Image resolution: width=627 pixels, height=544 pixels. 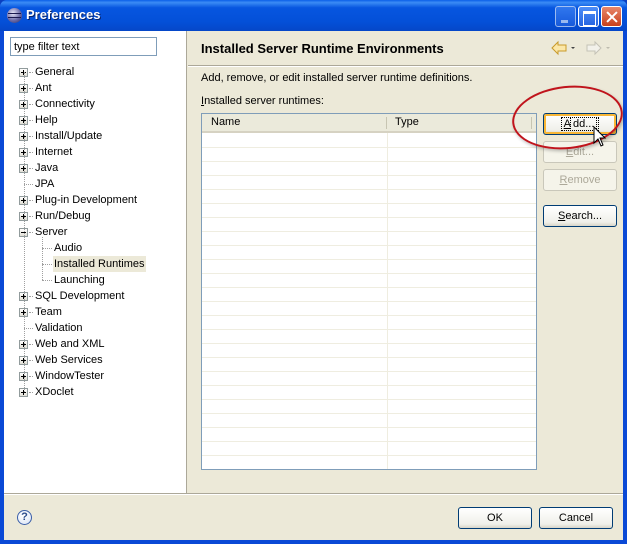 What do you see at coordinates (608, 48) in the screenshot?
I see `forward-dropdown-icon` at bounding box center [608, 48].